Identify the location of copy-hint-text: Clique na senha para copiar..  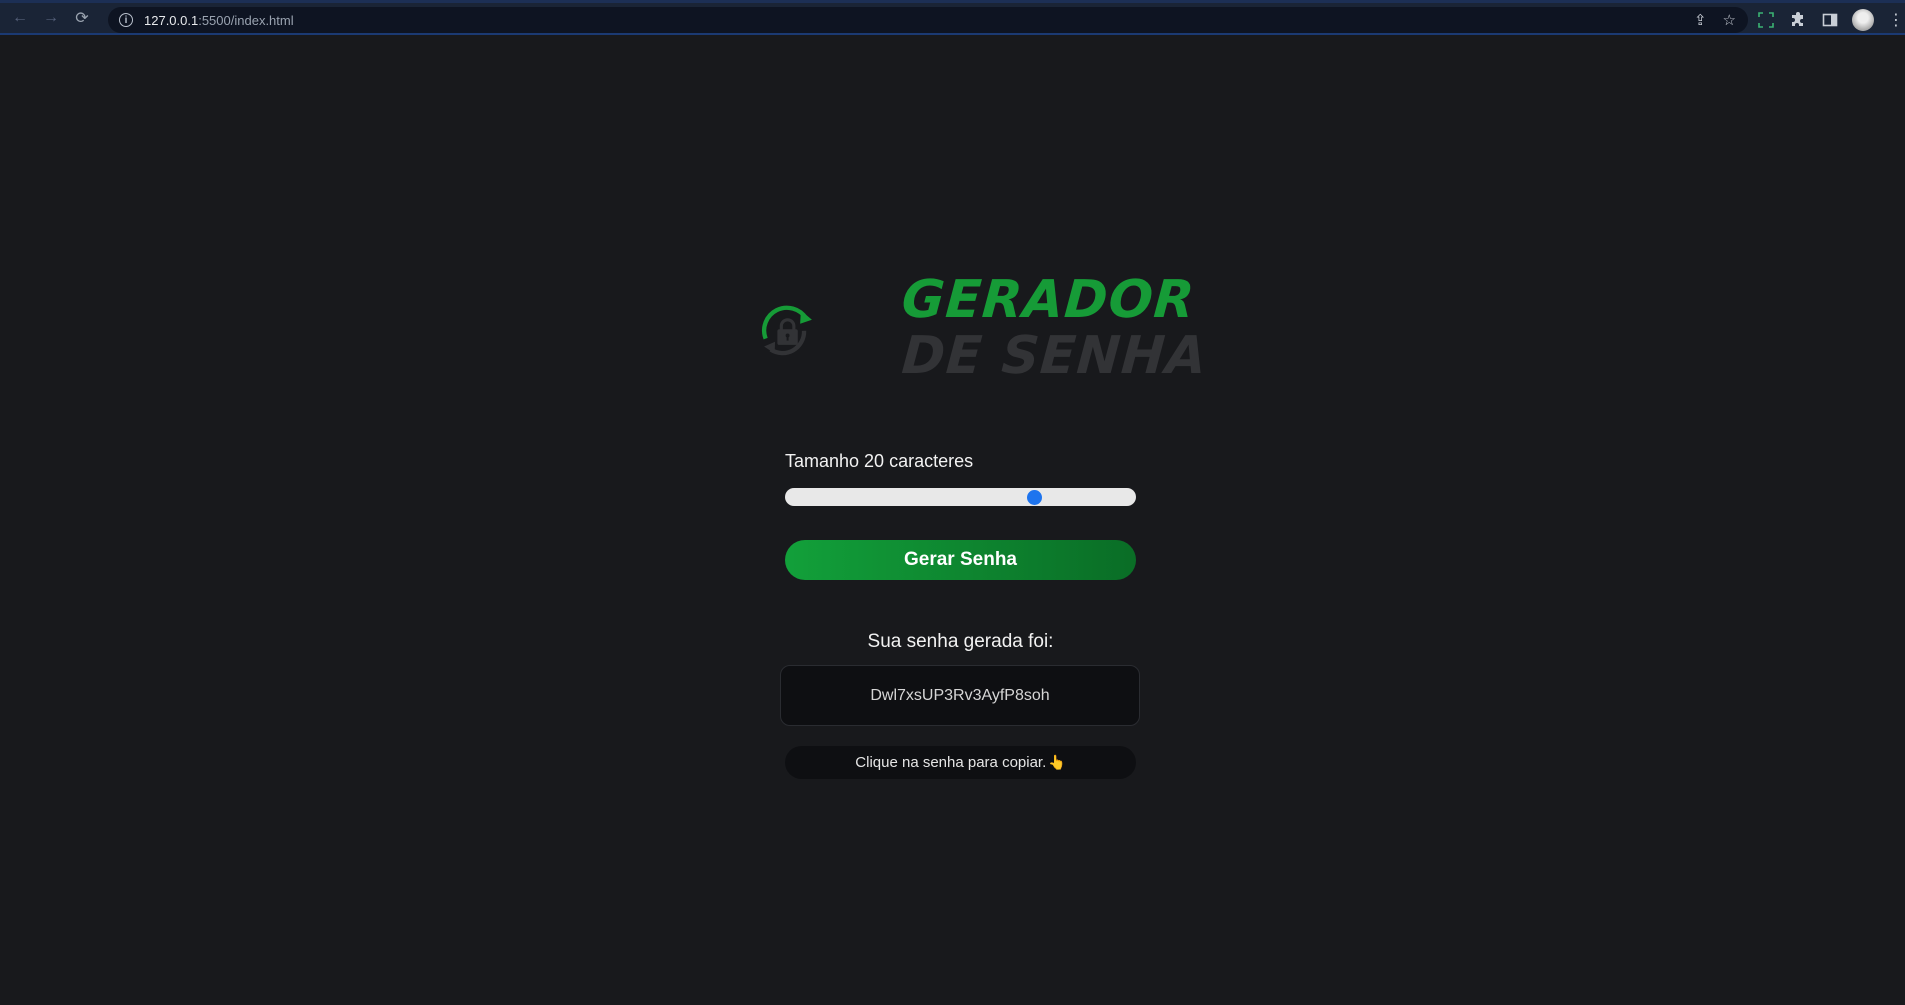
(951, 762).